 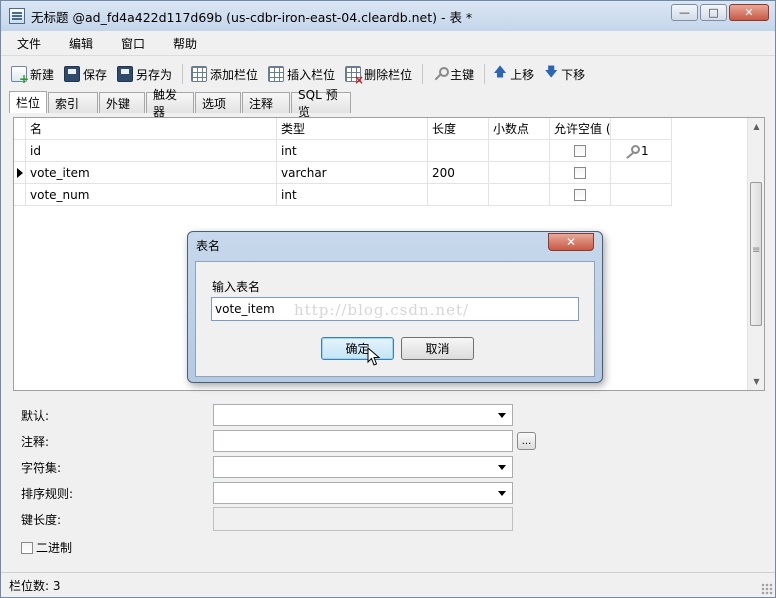 I want to click on binary-row: 二进制, so click(x=46, y=547).